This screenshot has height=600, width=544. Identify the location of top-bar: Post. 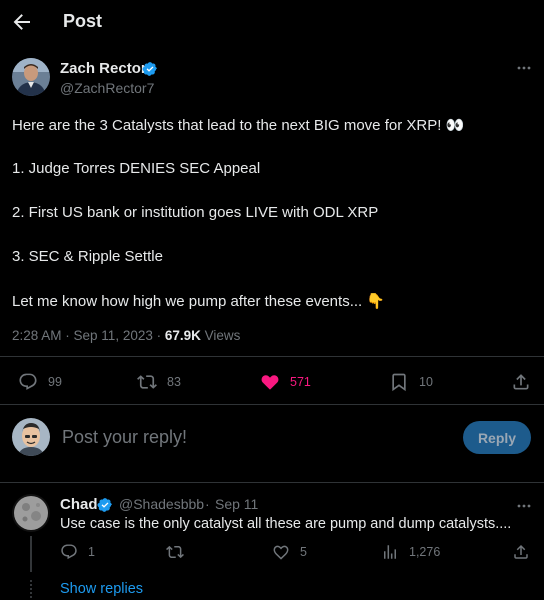
(272, 23).